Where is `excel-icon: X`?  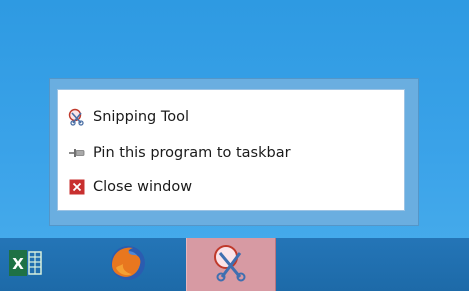 excel-icon: X is located at coordinates (26, 265).